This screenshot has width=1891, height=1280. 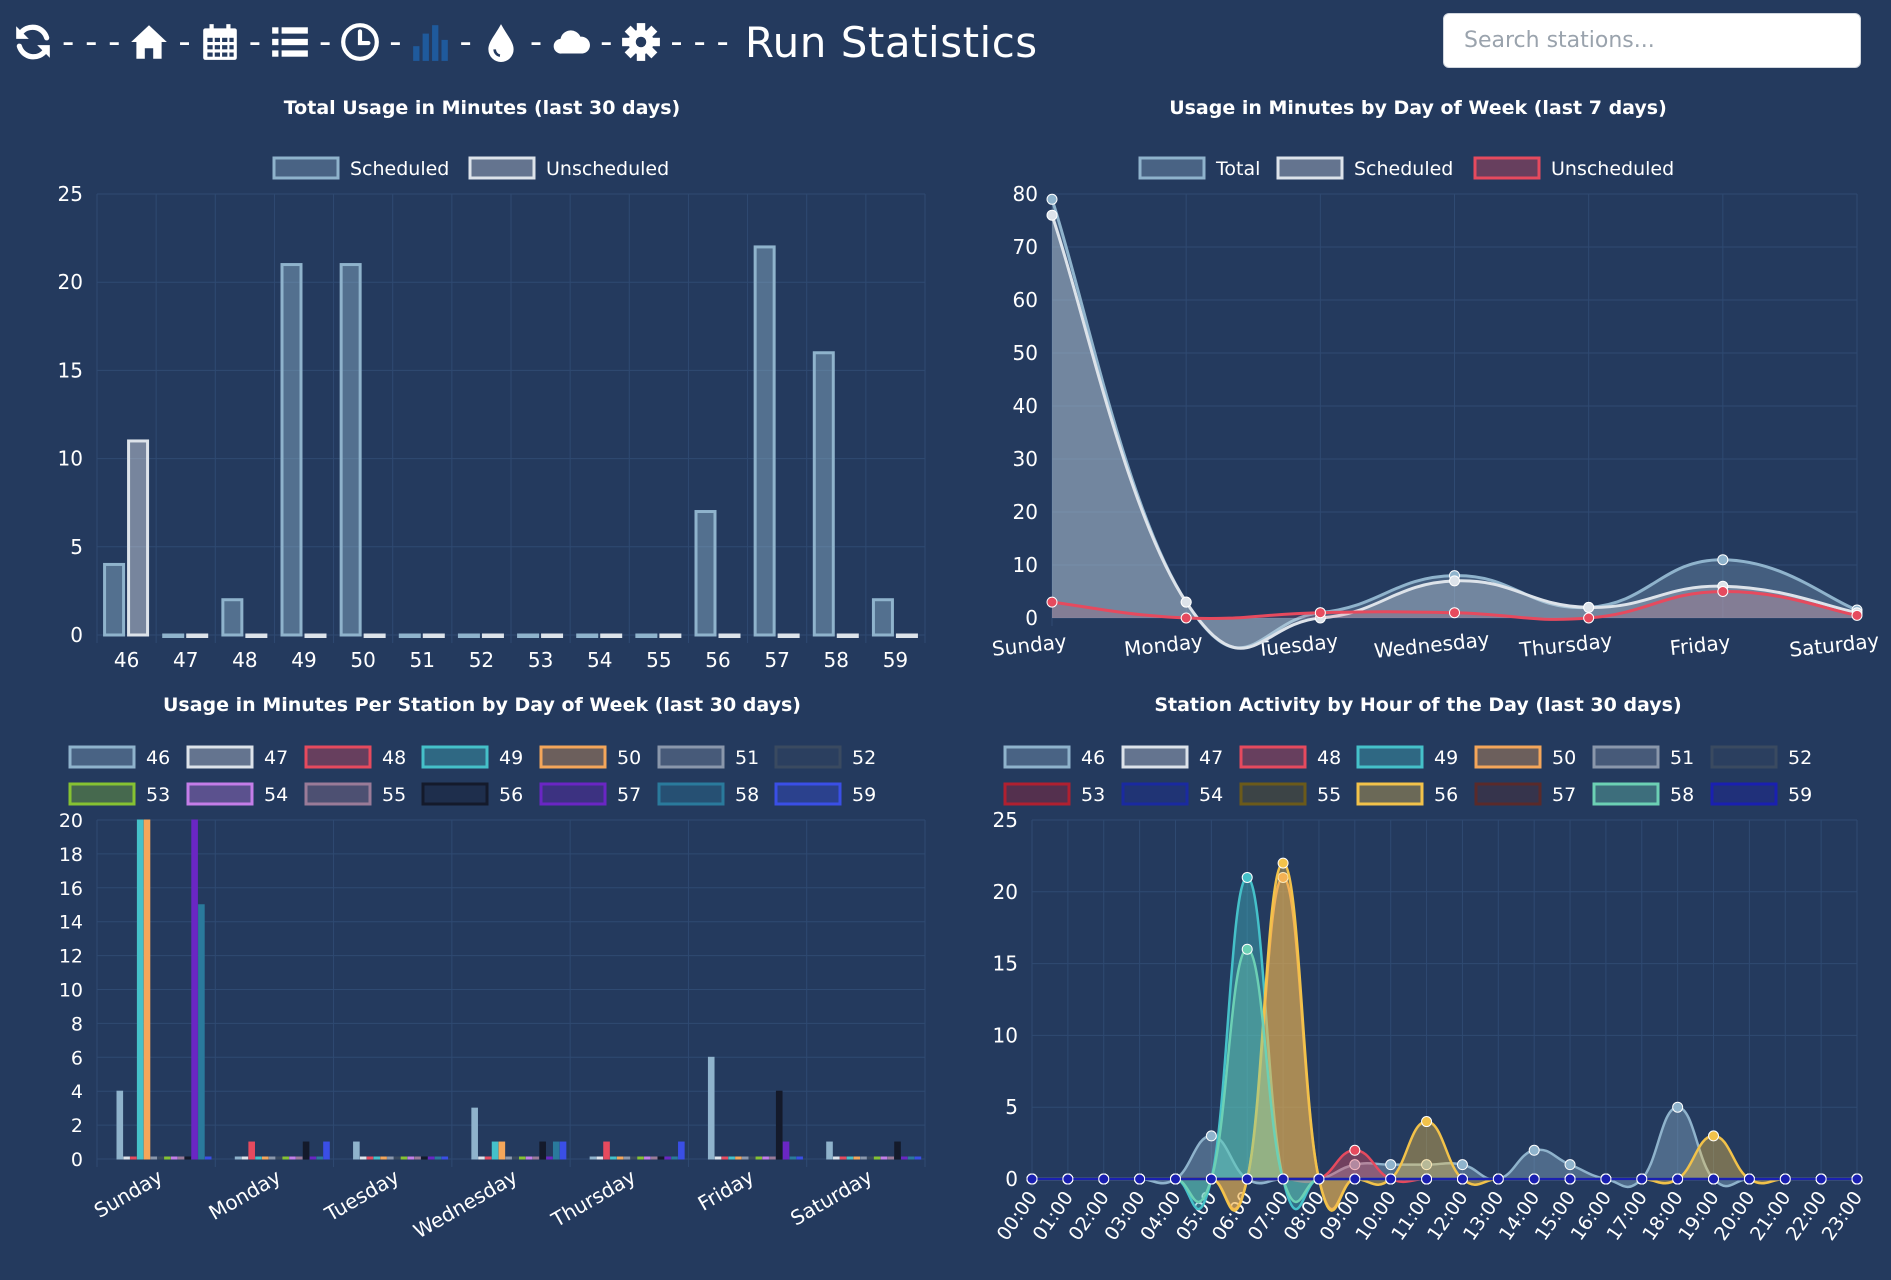 I want to click on water-drop-icon, so click(x=501, y=42).